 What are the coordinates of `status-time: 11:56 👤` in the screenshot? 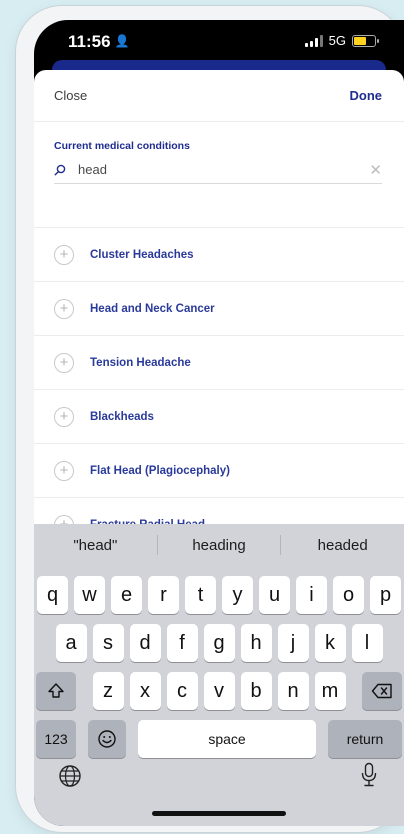 It's located at (99, 42).